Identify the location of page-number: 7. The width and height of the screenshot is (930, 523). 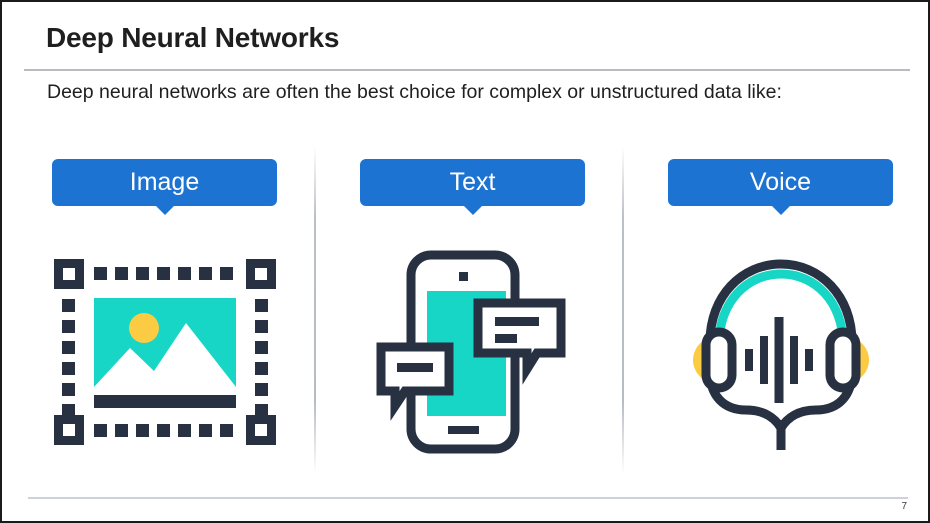
(904, 506).